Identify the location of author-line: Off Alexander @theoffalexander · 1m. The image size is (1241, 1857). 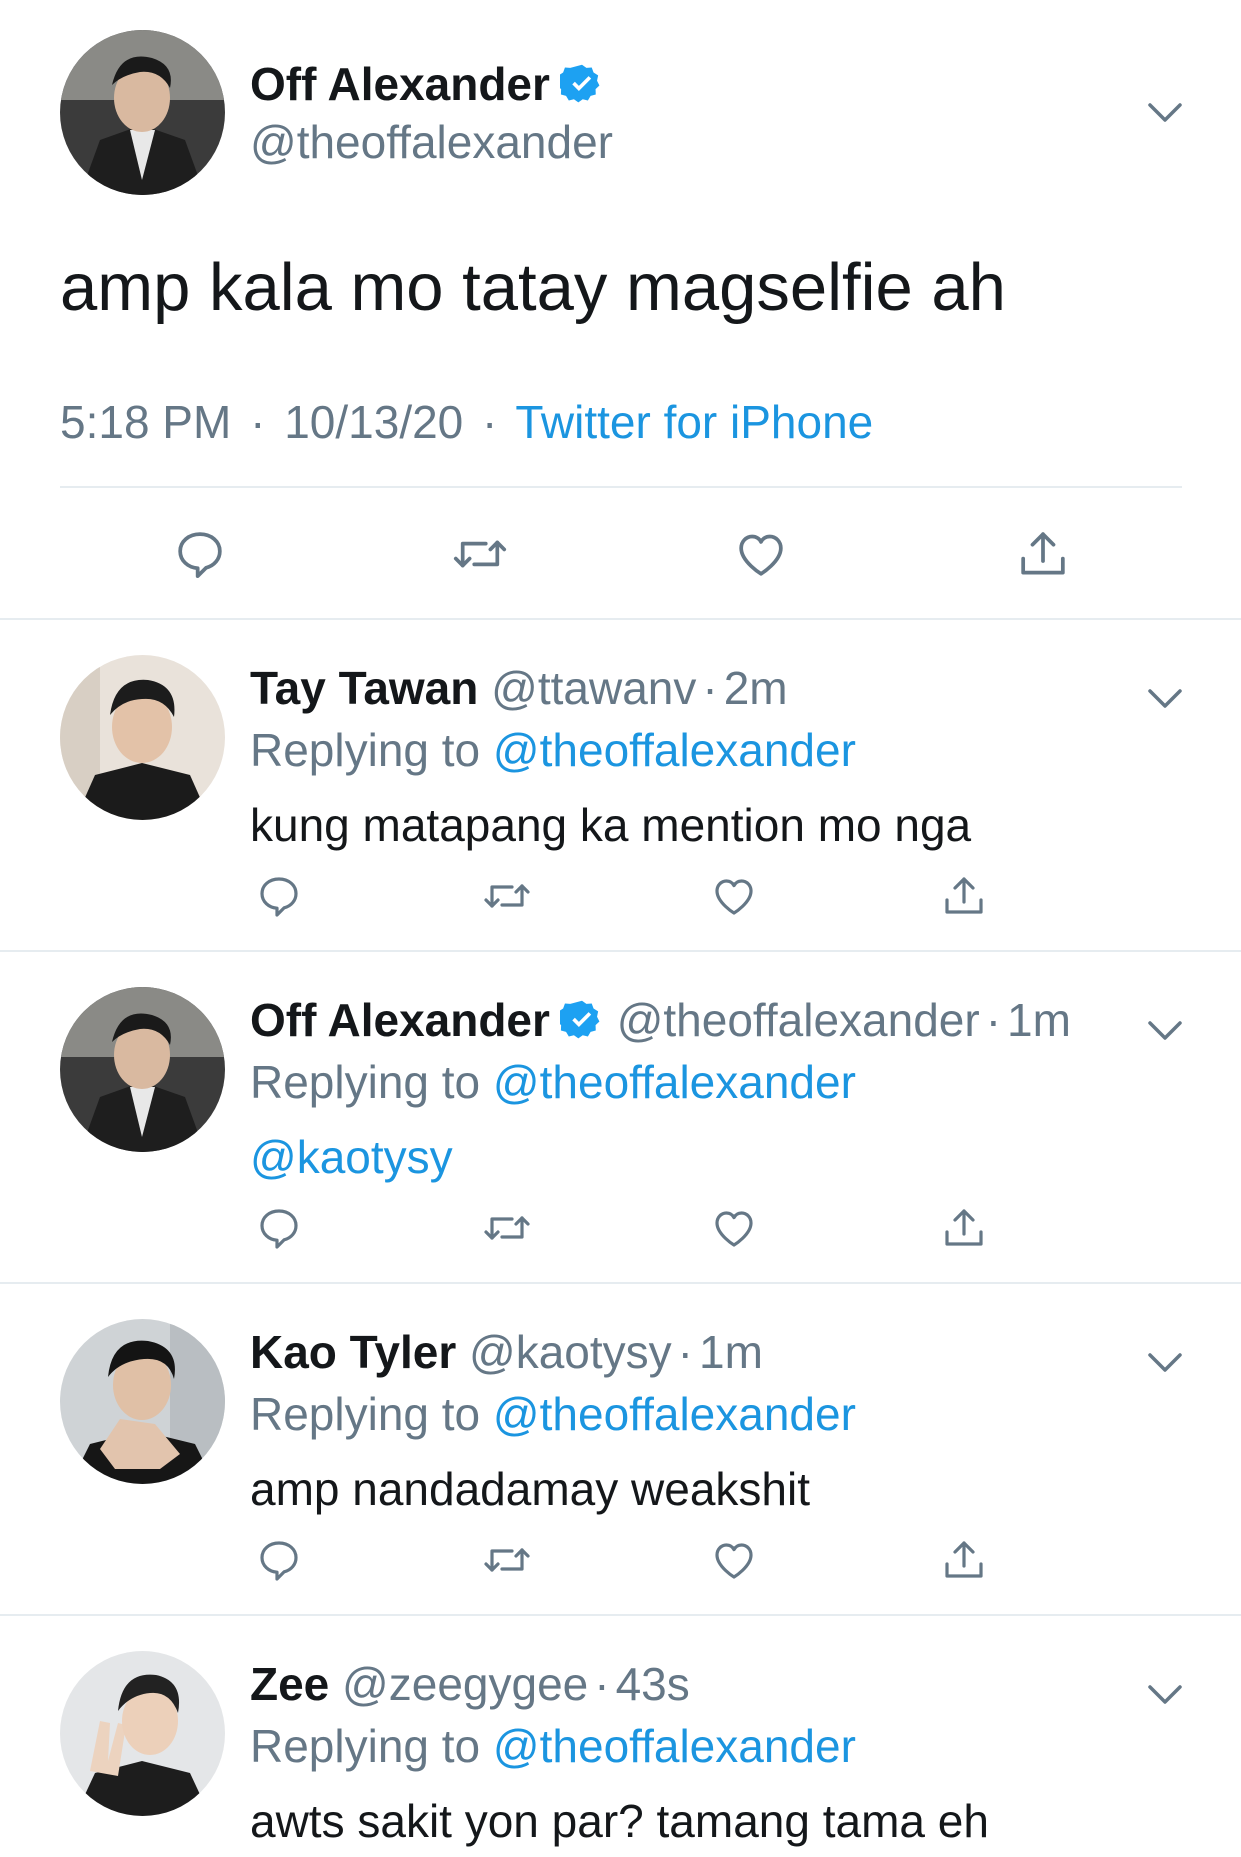
(660, 1023).